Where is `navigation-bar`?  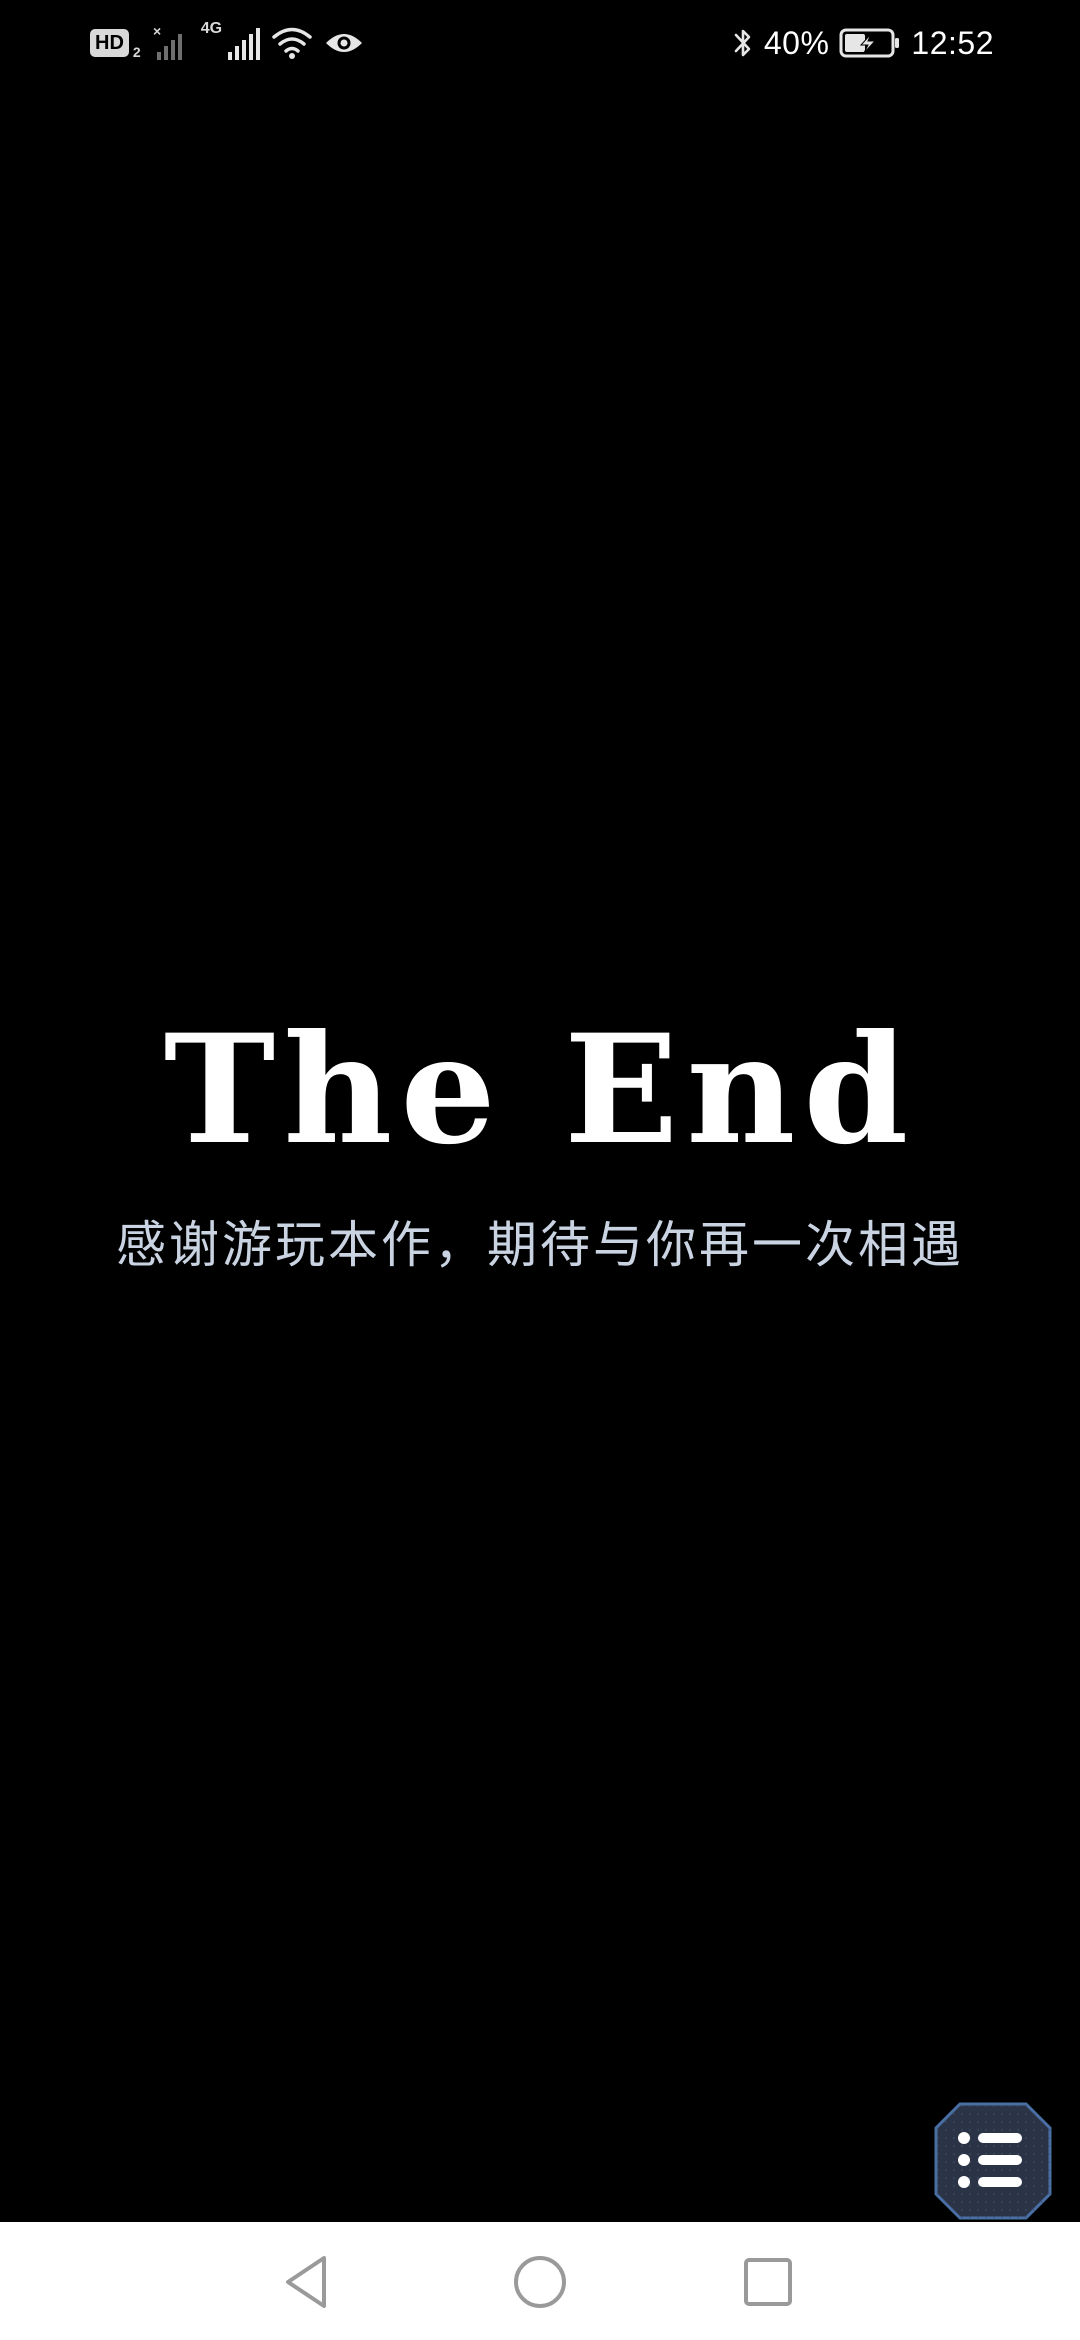 navigation-bar is located at coordinates (540, 2281).